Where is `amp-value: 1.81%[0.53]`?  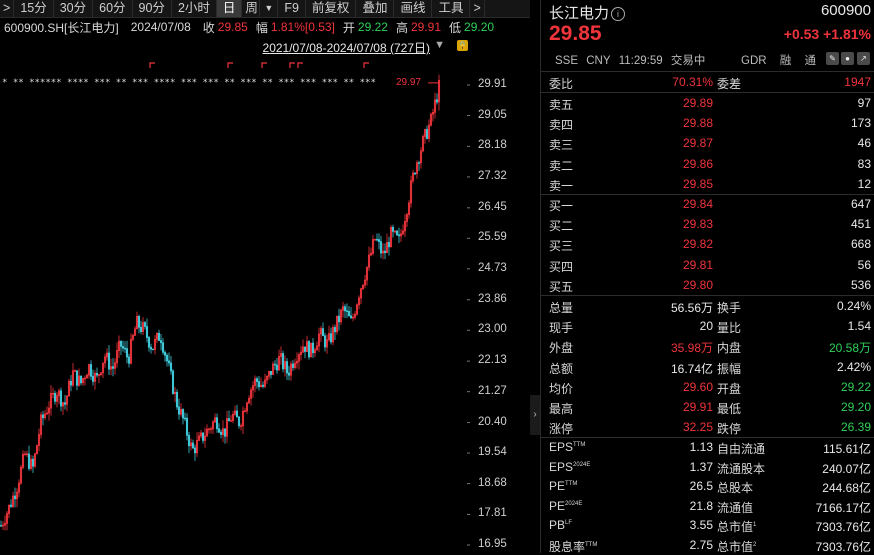 amp-value: 1.81%[0.53] is located at coordinates (302, 27).